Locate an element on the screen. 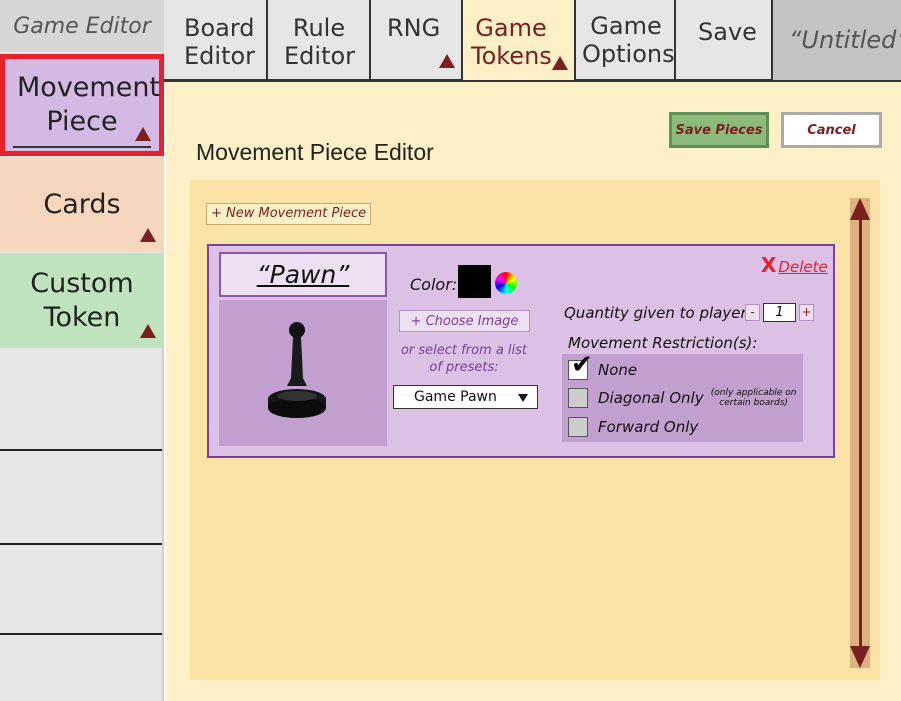 Image resolution: width=901 pixels, height=701 pixels. tab-label: Board Editor is located at coordinates (220, 42).